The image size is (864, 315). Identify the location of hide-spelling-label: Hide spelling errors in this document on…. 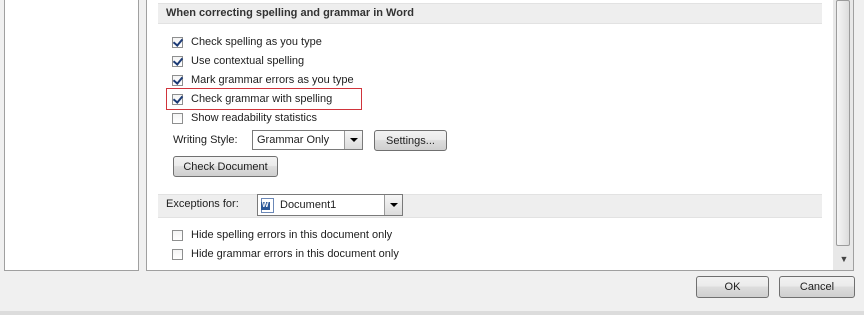
(292, 235).